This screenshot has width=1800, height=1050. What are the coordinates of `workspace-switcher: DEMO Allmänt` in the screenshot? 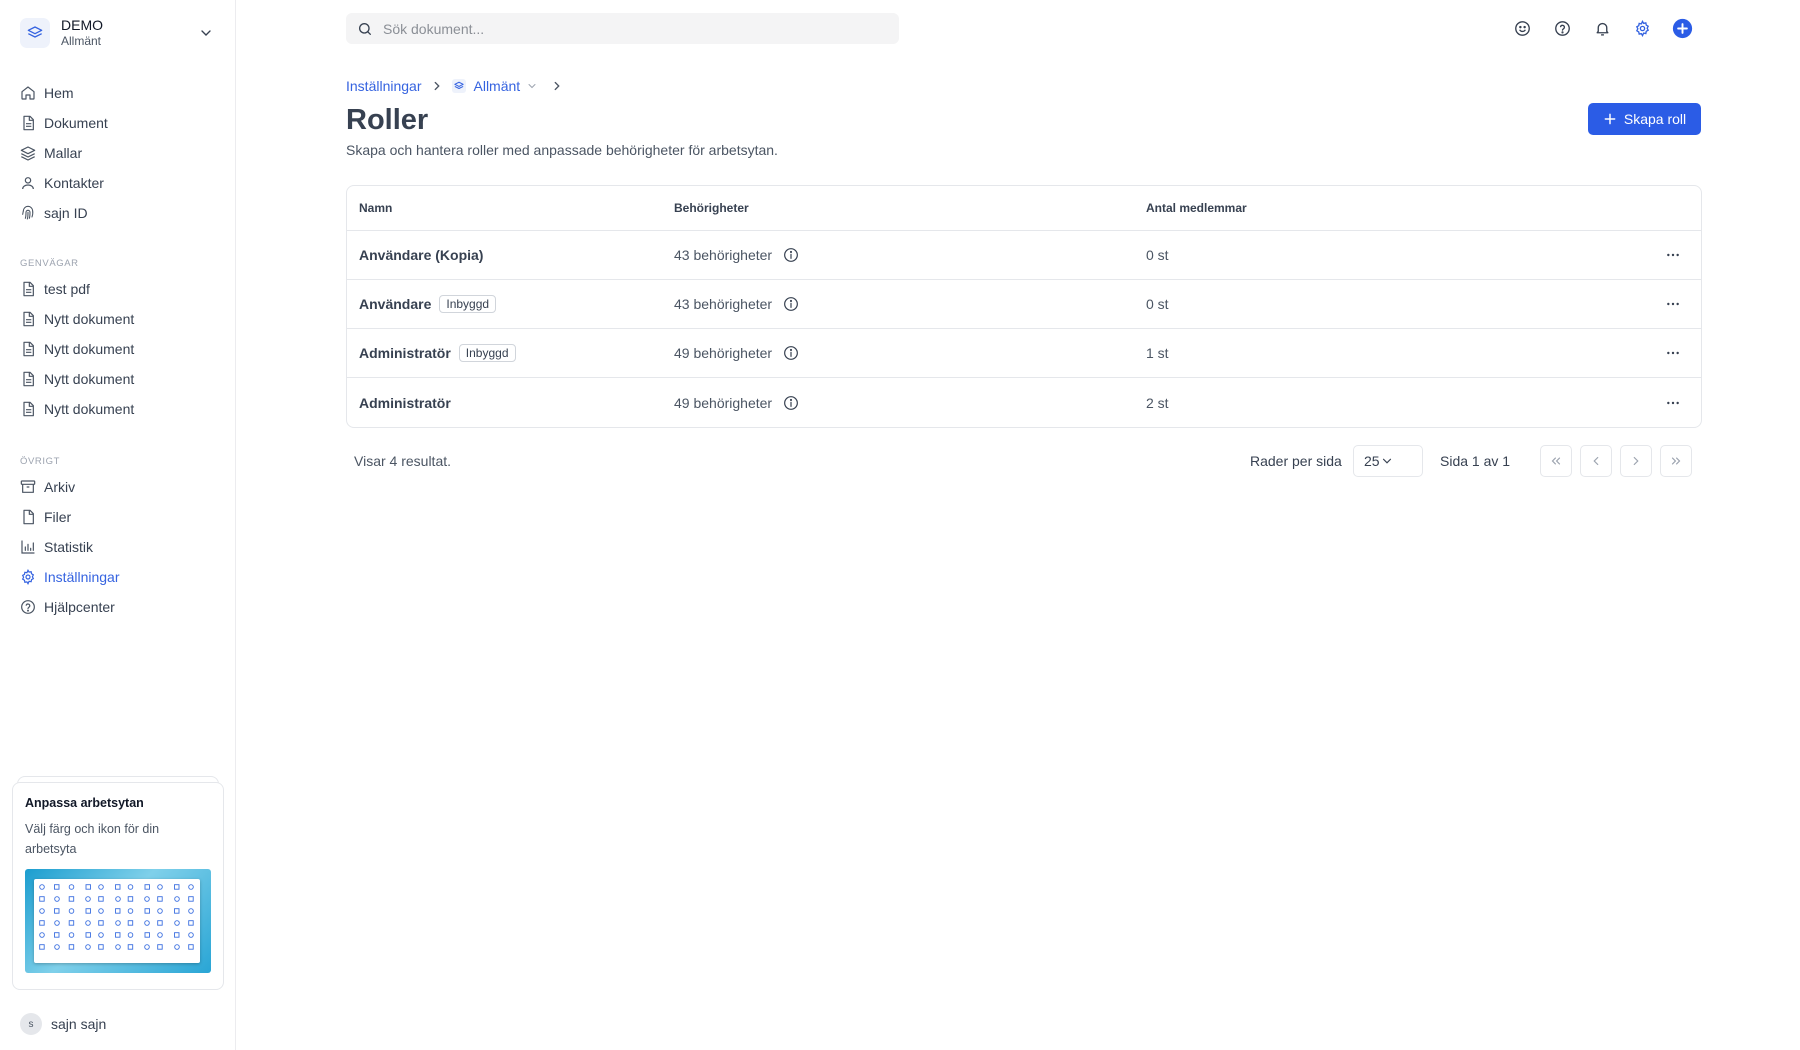 It's located at (117, 33).